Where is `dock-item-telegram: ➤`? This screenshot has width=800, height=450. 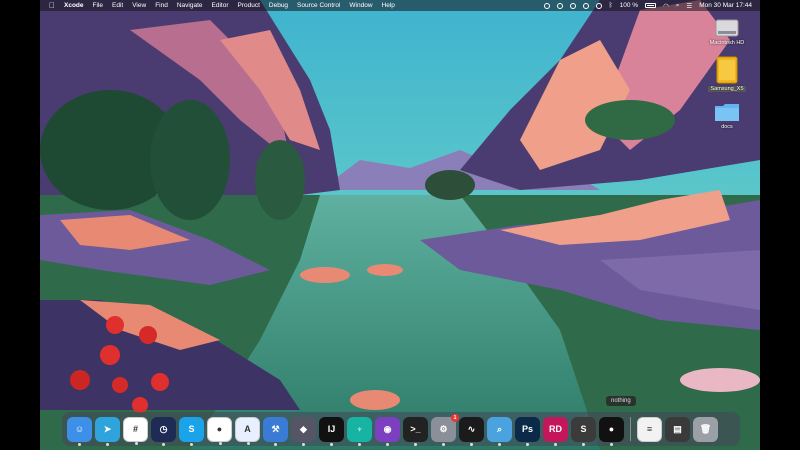
dock-item-telegram: ➤ is located at coordinates (107, 431).